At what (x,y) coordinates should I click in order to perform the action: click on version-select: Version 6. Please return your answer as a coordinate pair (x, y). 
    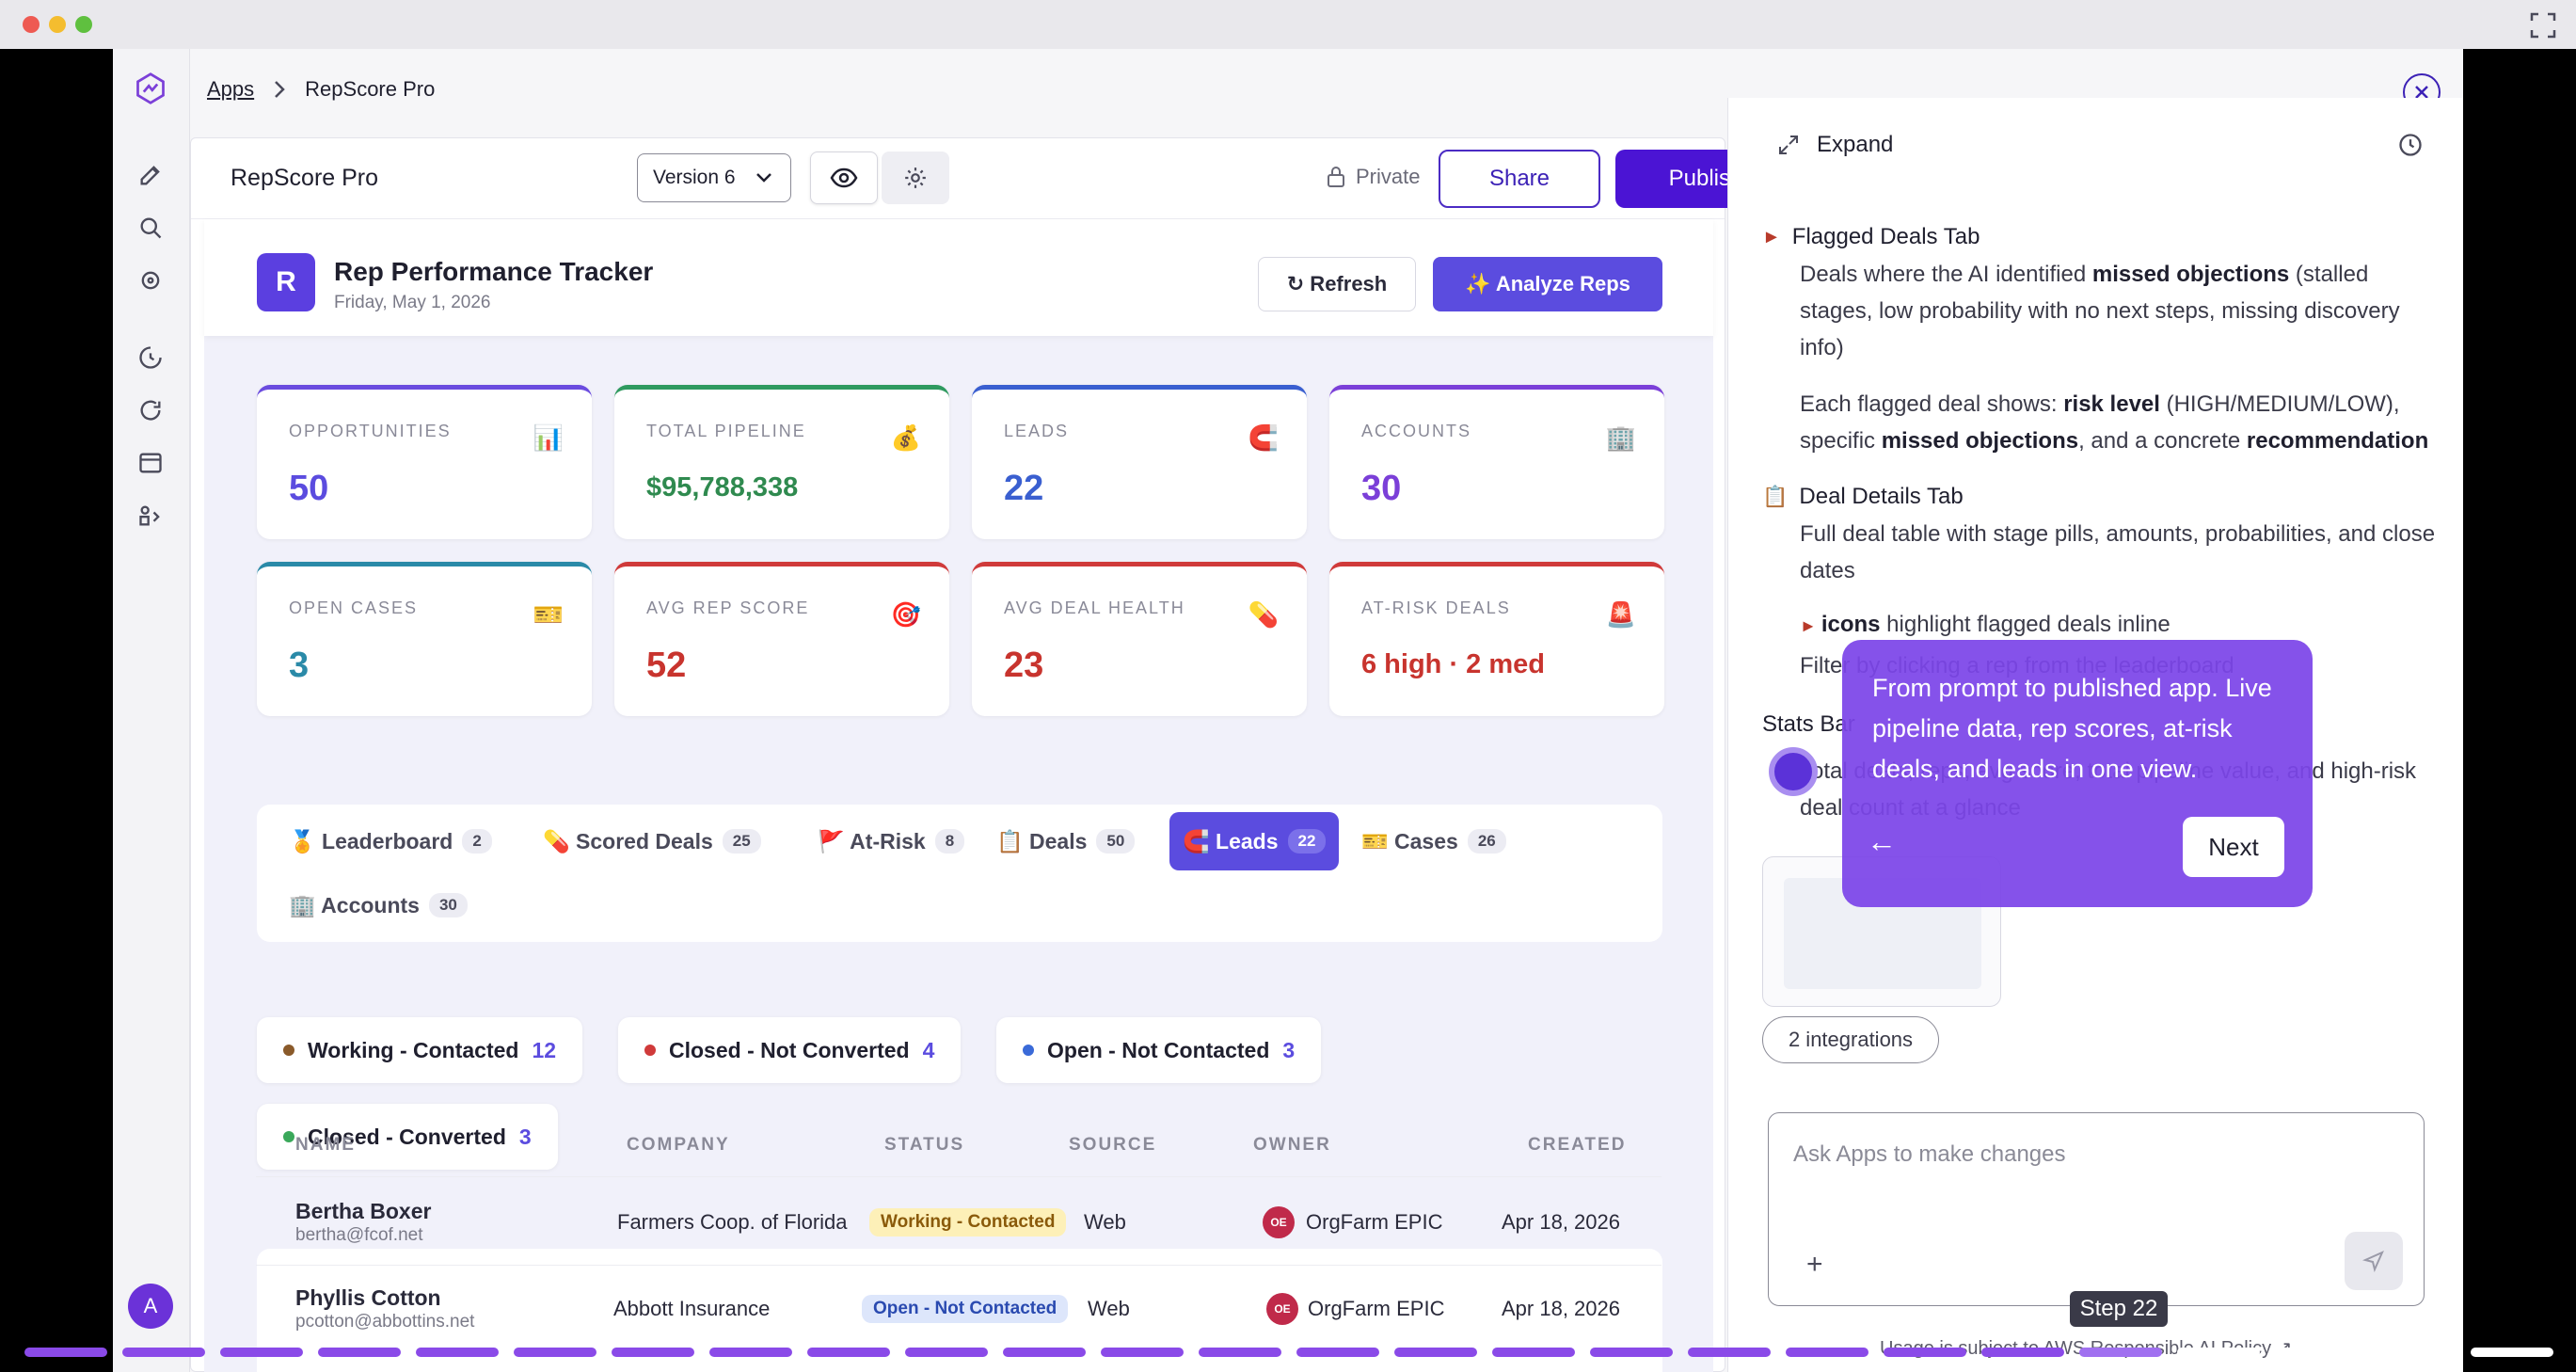
    Looking at the image, I should click on (714, 177).